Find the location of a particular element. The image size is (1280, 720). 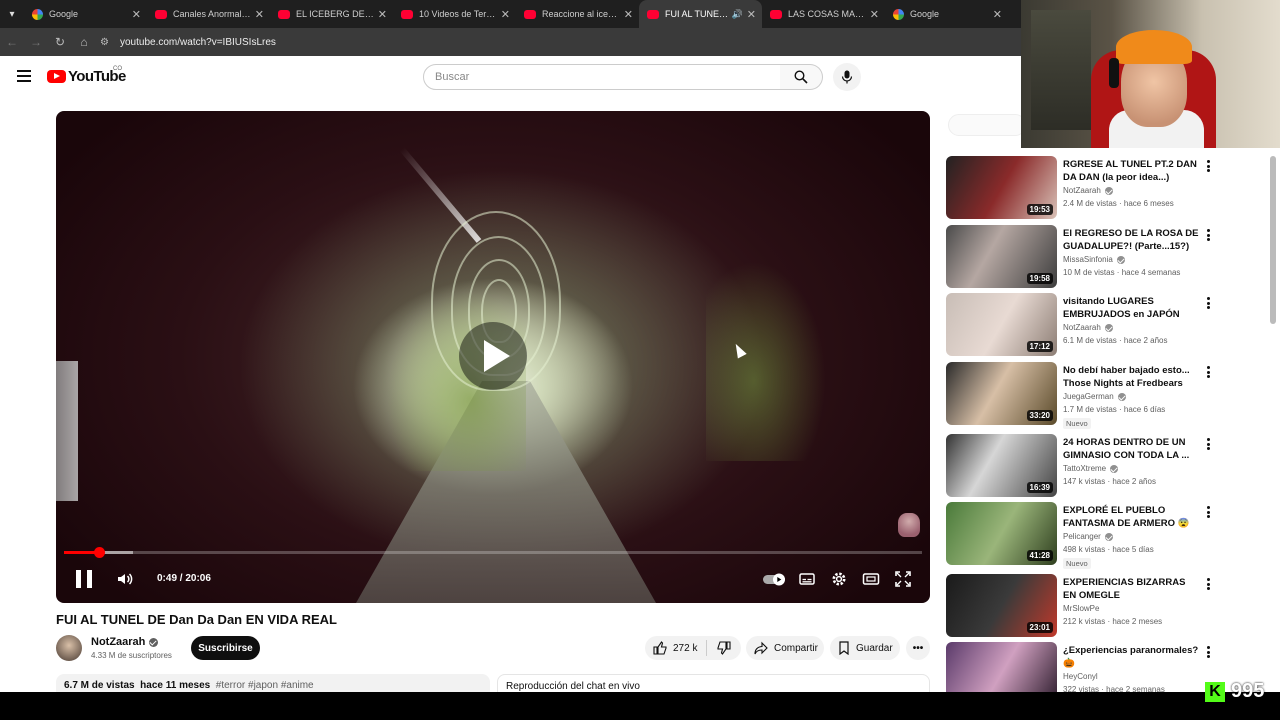

speaker-icon: 🔊 is located at coordinates (737, 14).